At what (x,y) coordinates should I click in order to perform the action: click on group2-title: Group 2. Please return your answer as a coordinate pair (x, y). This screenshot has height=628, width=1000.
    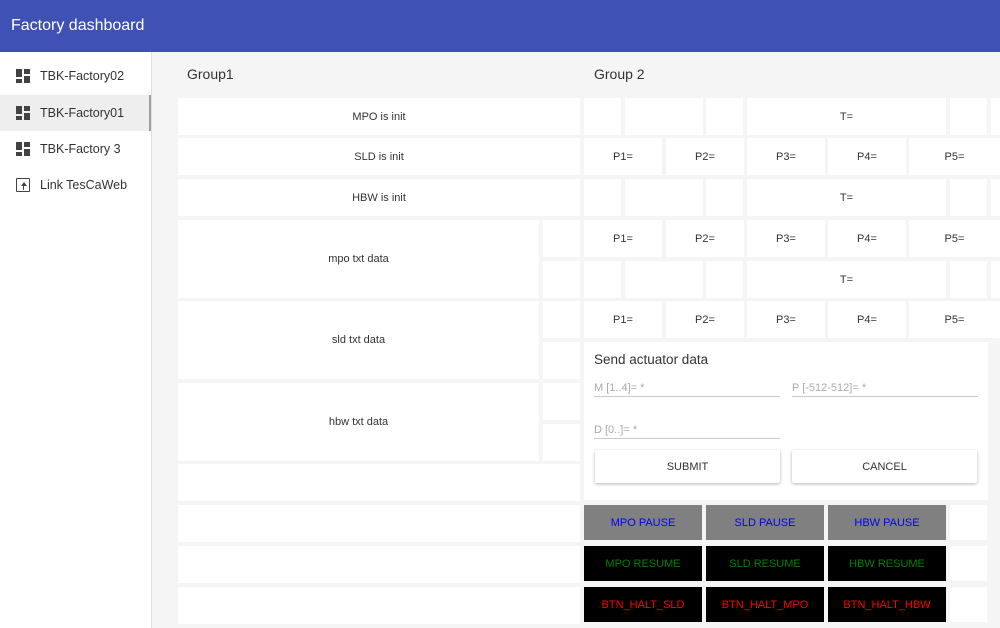
    Looking at the image, I should click on (619, 74).